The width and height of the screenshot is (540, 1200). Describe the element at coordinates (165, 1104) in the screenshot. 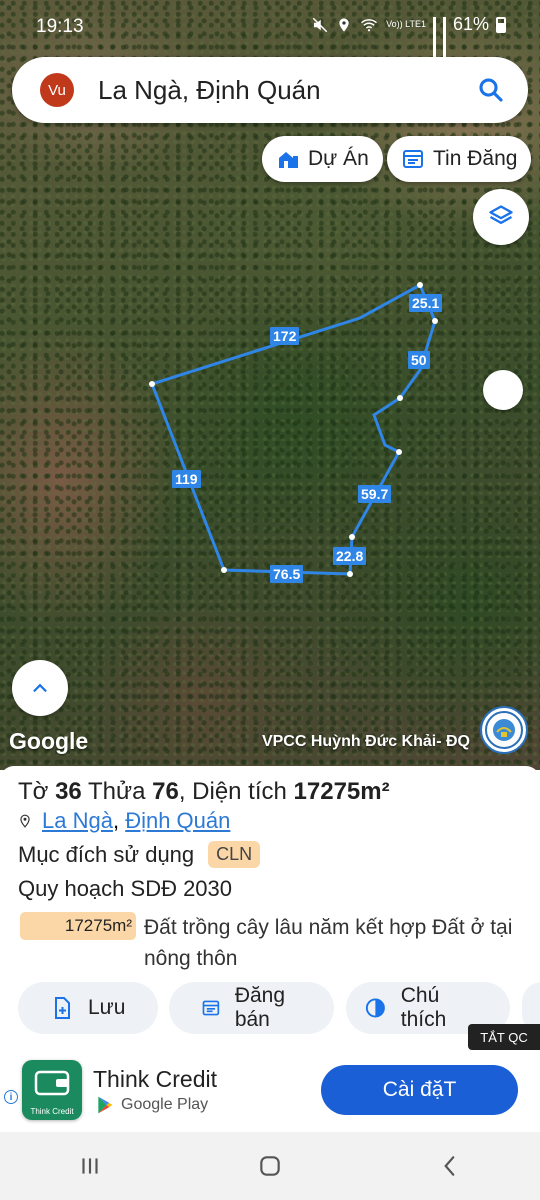

I see `store-label: Google Play` at that location.